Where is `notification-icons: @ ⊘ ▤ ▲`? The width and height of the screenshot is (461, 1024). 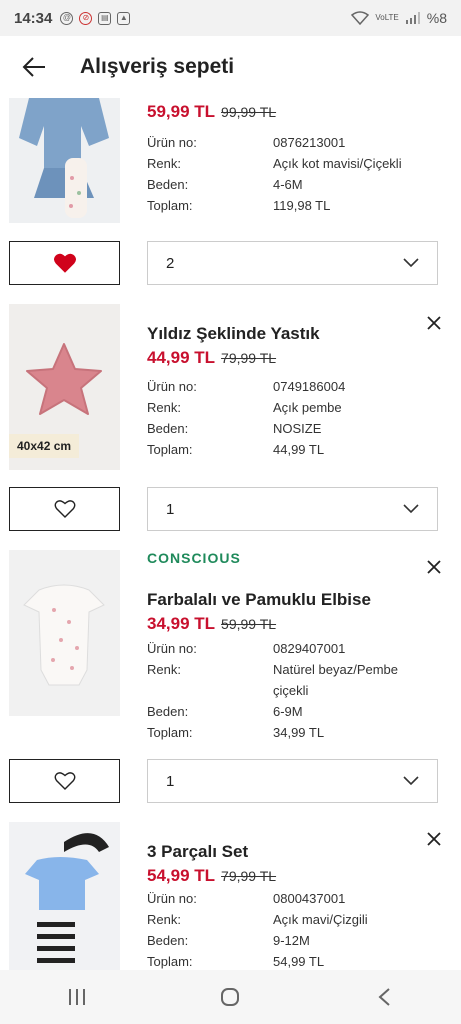 notification-icons: @ ⊘ ▤ ▲ is located at coordinates (95, 18).